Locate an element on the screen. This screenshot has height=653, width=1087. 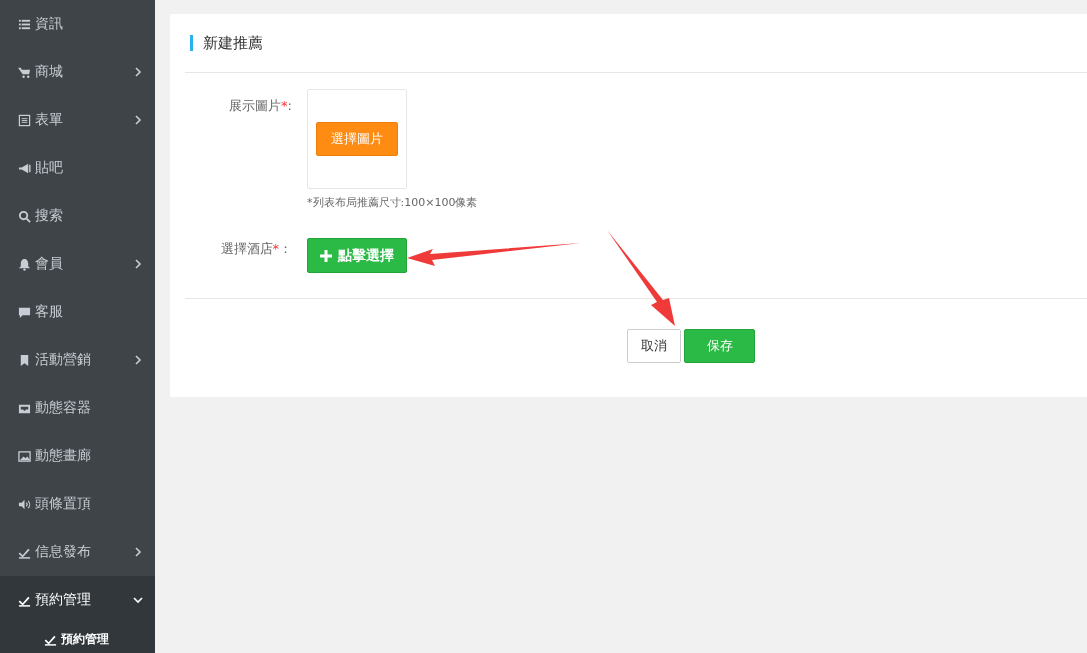
sidebar-item: 客服 is located at coordinates (77, 312).